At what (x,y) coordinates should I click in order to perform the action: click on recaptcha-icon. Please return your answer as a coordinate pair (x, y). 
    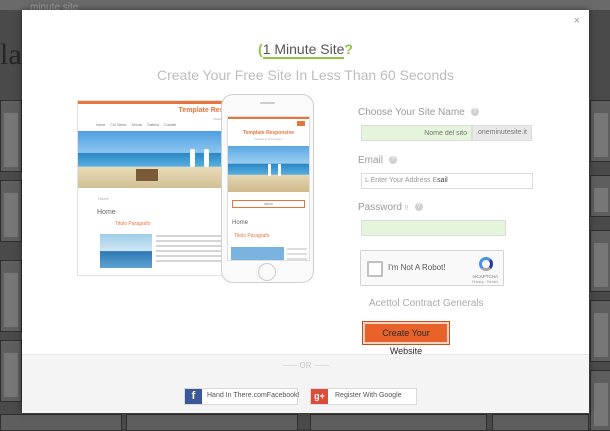
    Looking at the image, I should click on (486, 264).